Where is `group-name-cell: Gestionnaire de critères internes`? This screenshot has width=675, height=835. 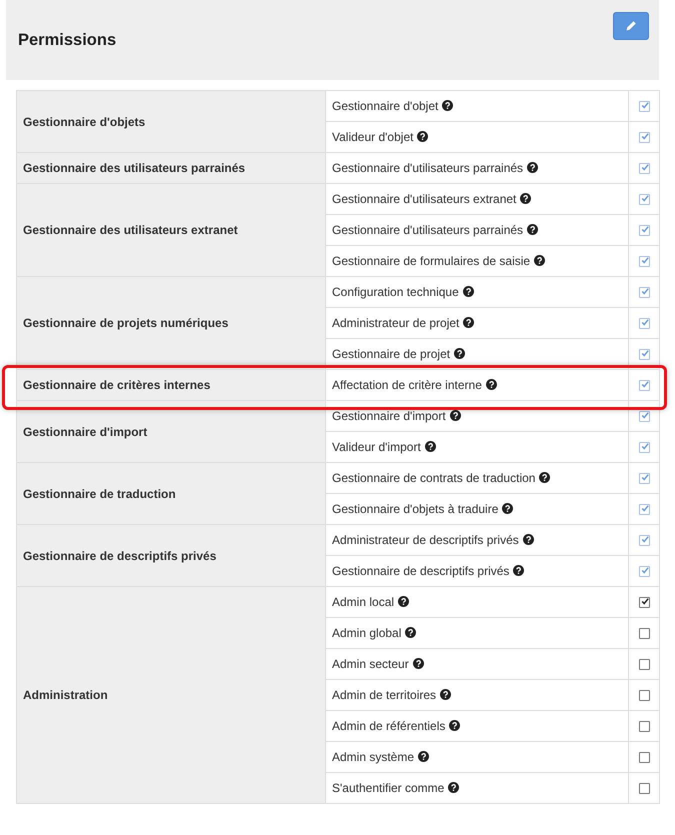
group-name-cell: Gestionnaire de critères internes is located at coordinates (171, 385).